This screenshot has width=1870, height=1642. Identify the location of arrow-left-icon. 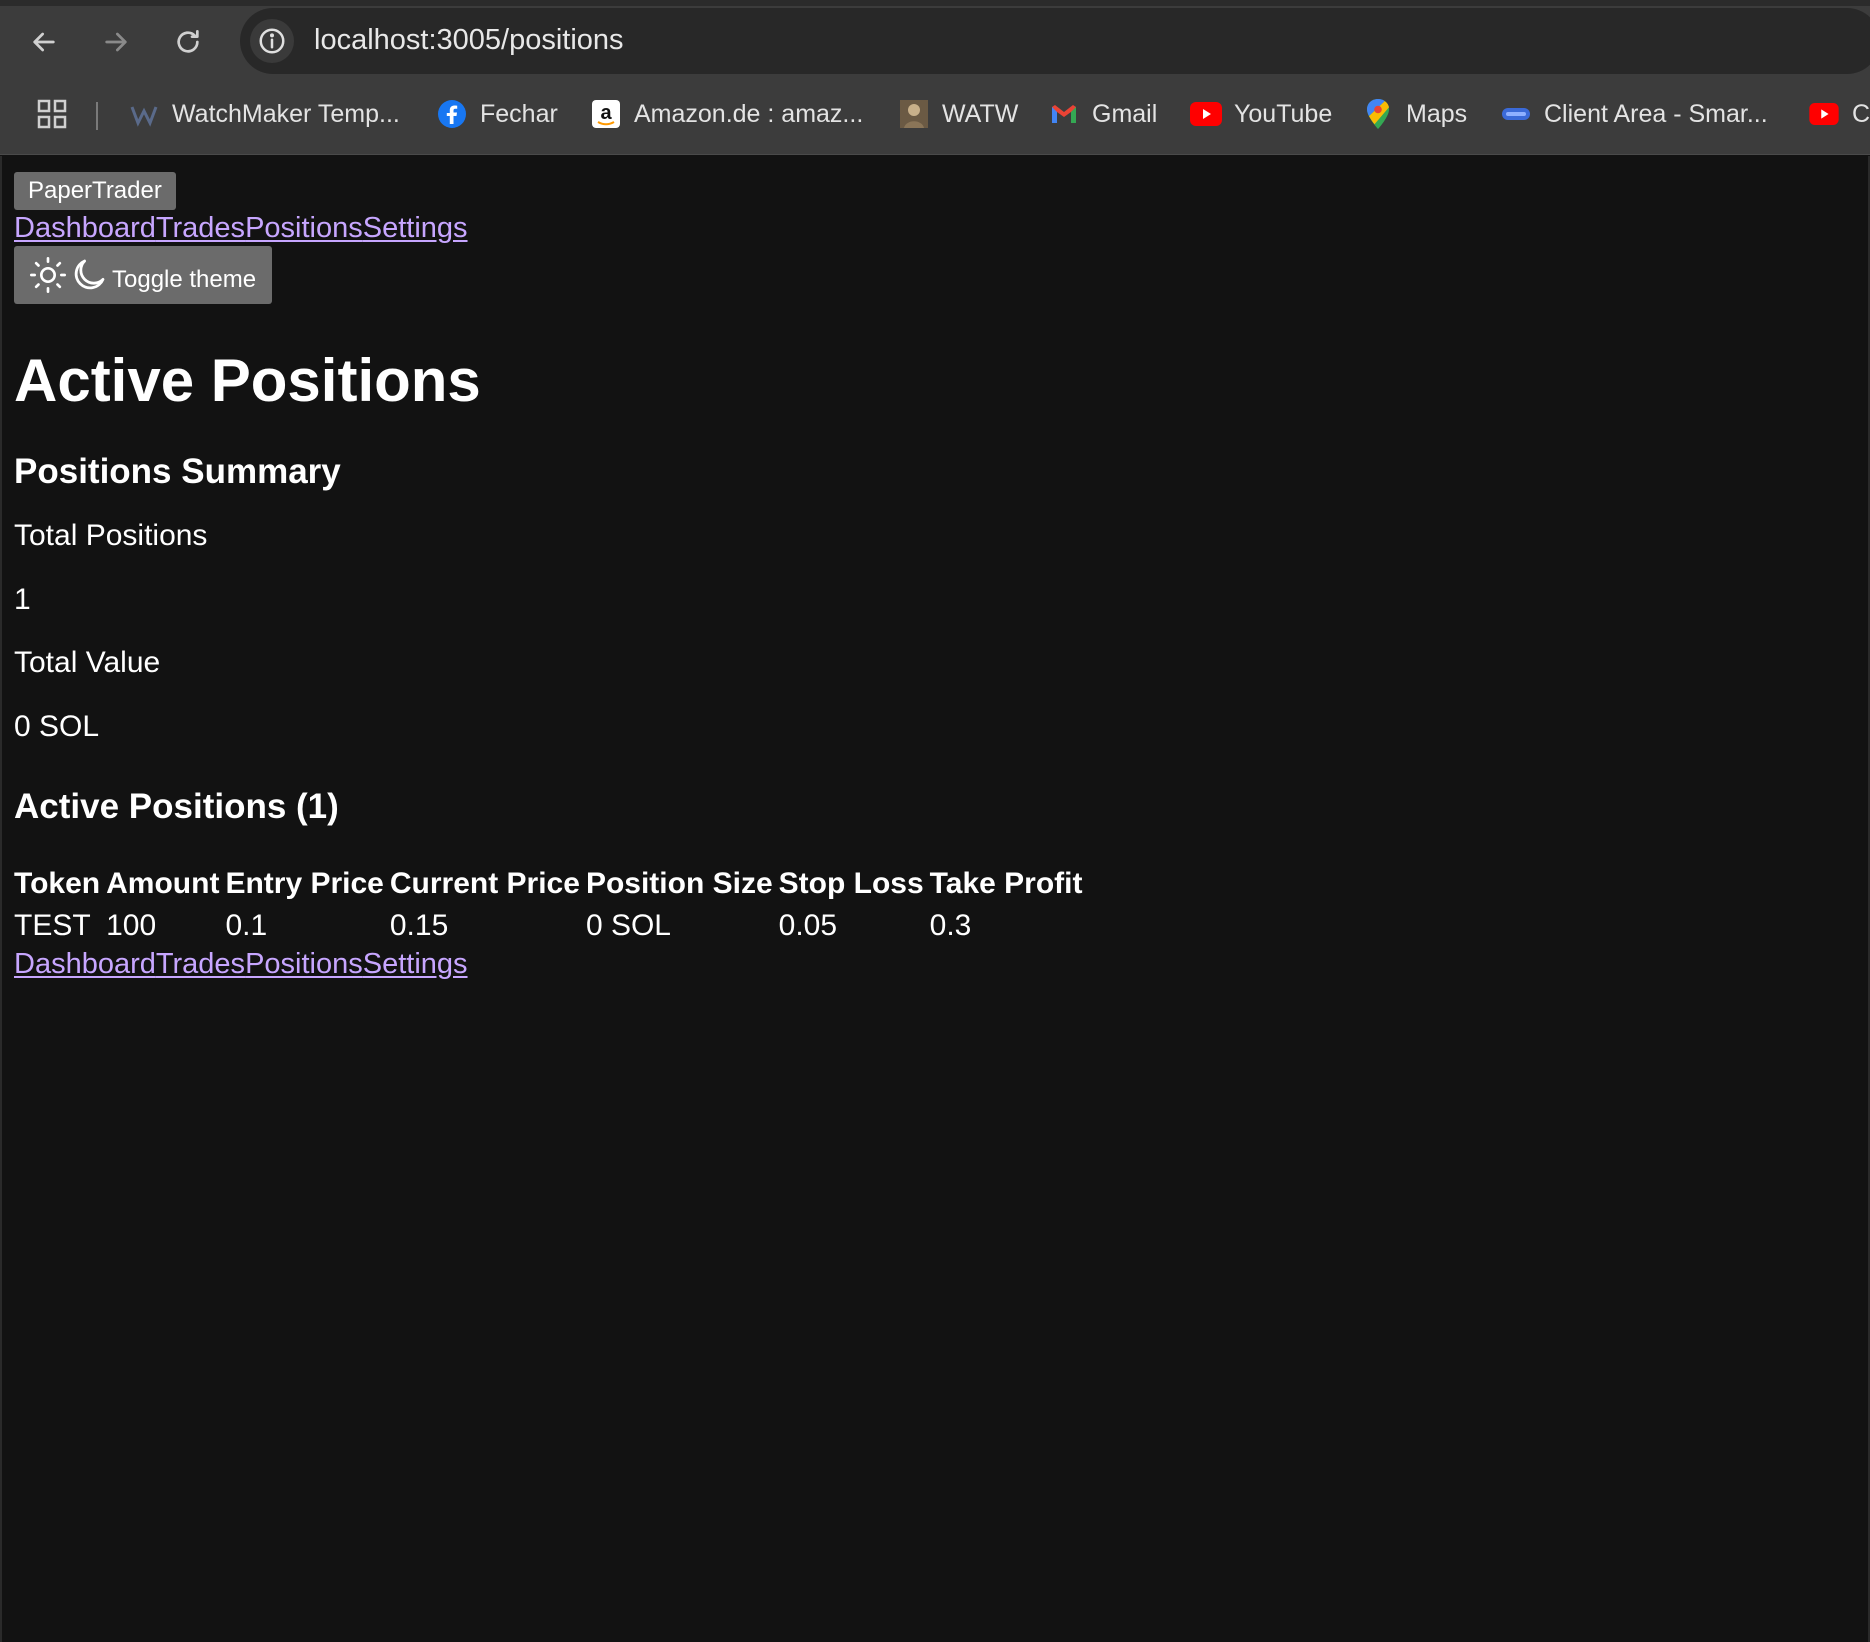
(44, 42).